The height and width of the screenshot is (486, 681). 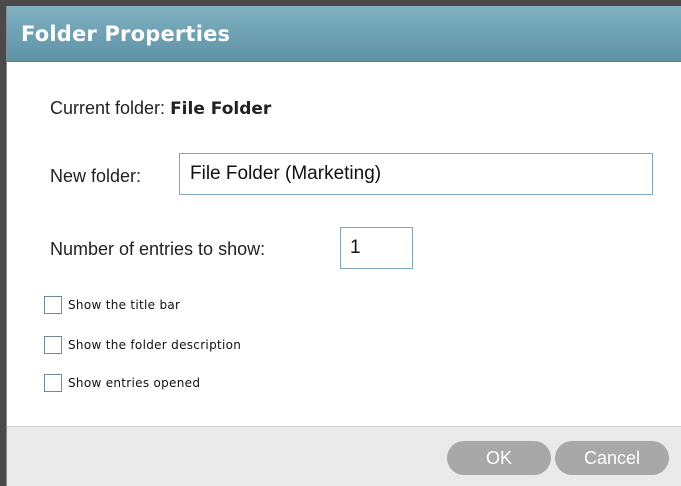 I want to click on show-title-bar-option: Show the title bar, so click(x=112, y=305).